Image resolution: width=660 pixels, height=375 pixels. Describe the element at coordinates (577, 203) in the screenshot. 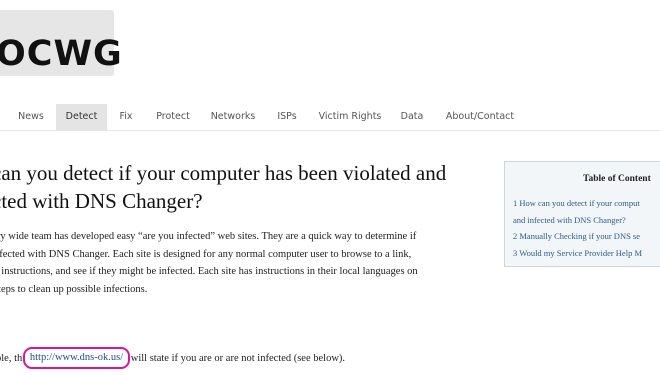

I see `toc-item-1: 1 How can you detect if your comput` at that location.